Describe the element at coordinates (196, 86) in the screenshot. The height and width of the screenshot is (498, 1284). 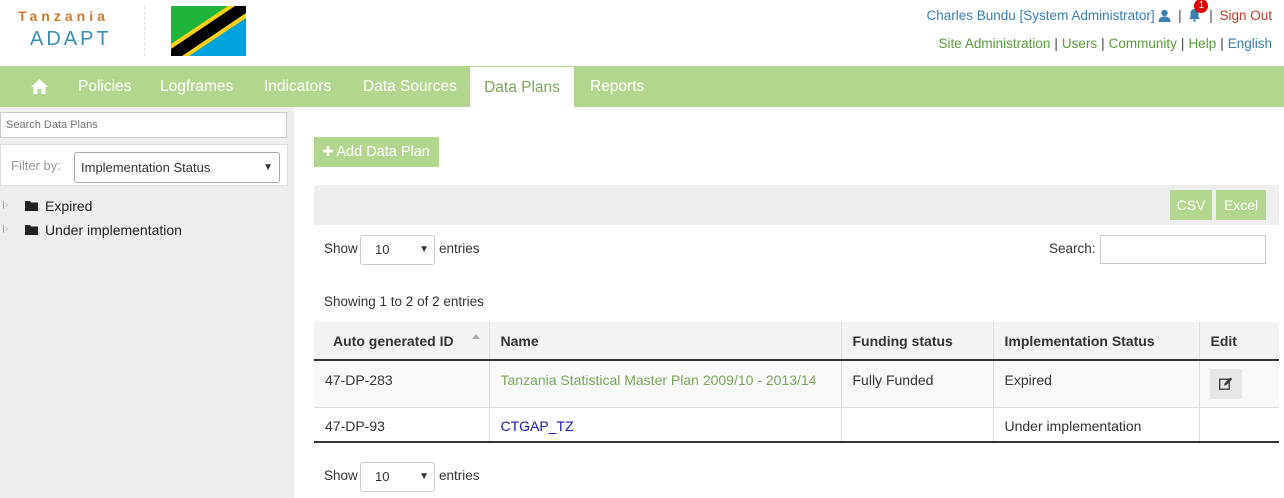
I see `nav-logframes: Logframes` at that location.